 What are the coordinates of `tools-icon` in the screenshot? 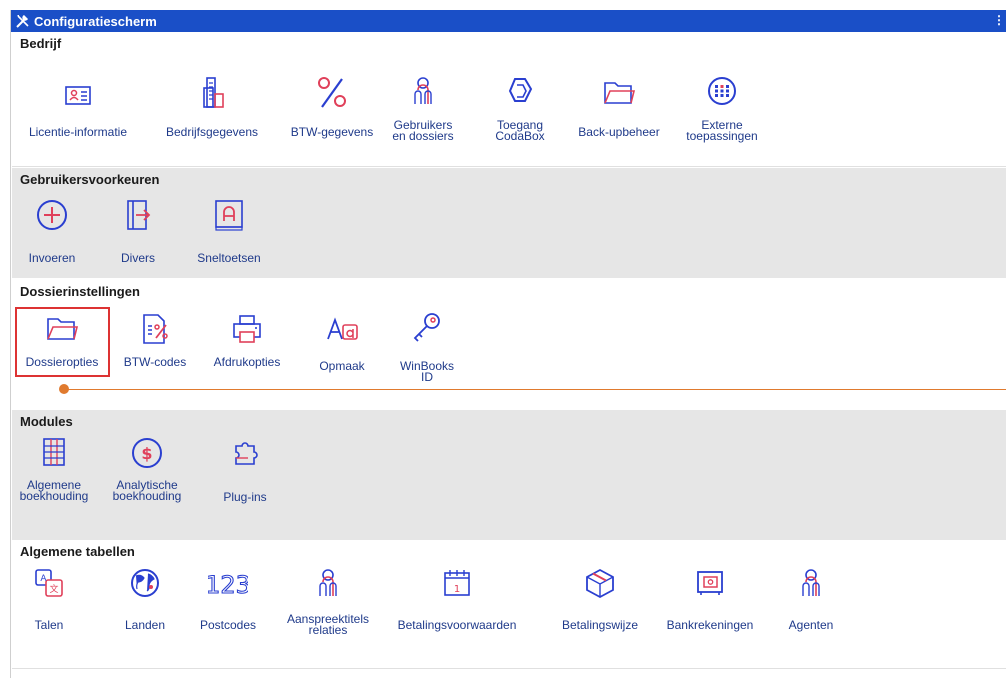 It's located at (22, 21).